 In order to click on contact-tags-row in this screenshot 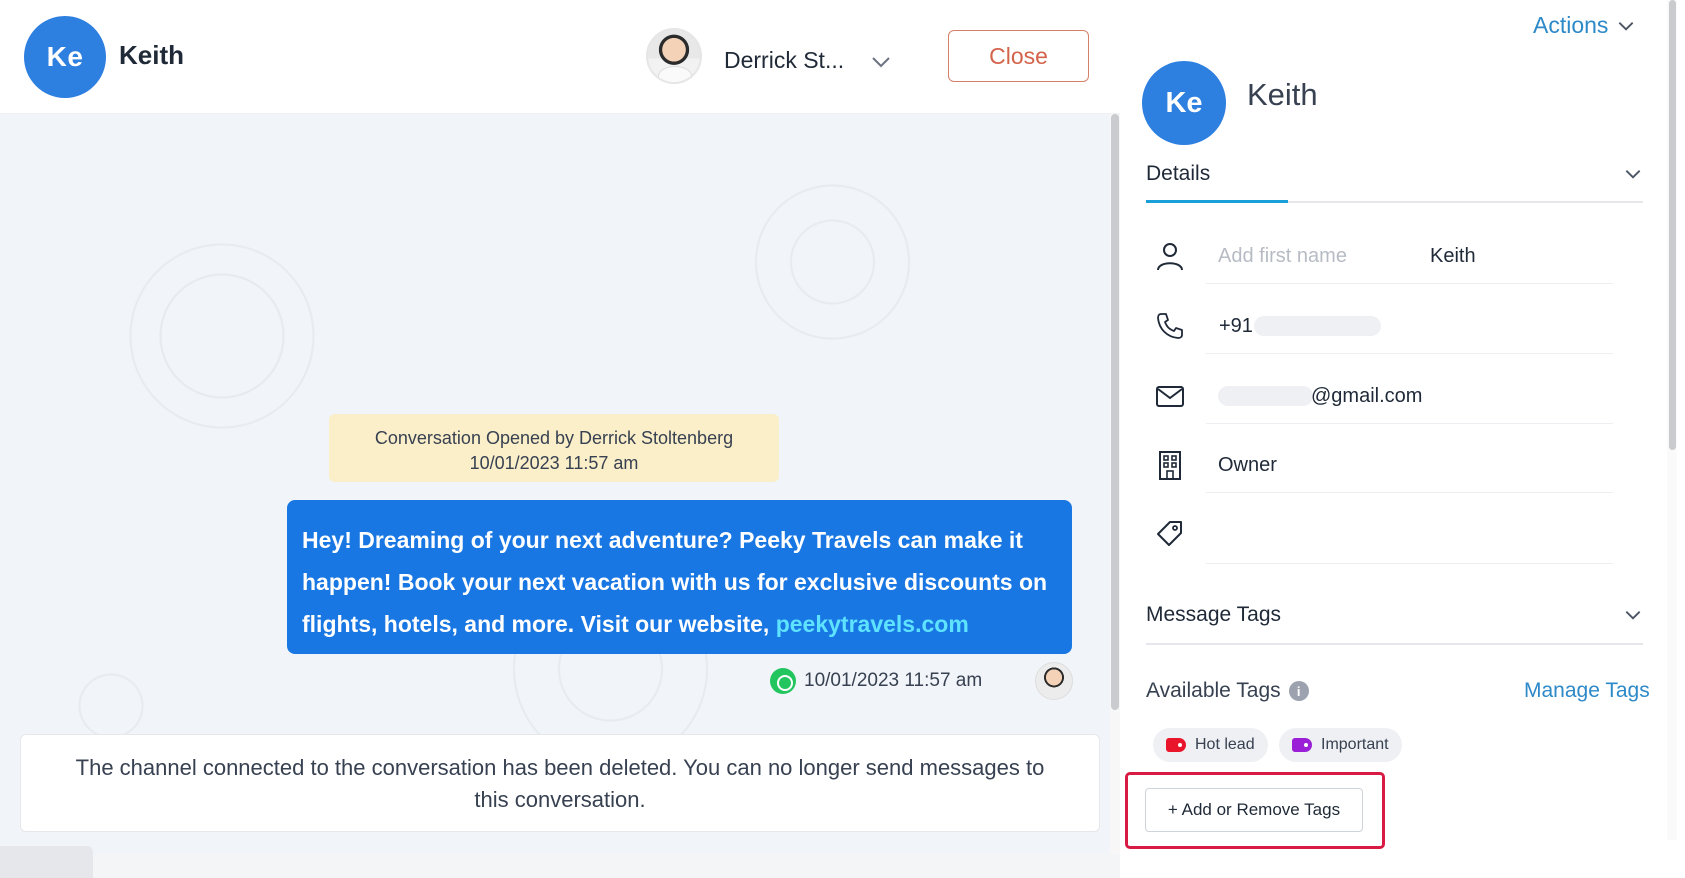, I will do `click(1394, 535)`.